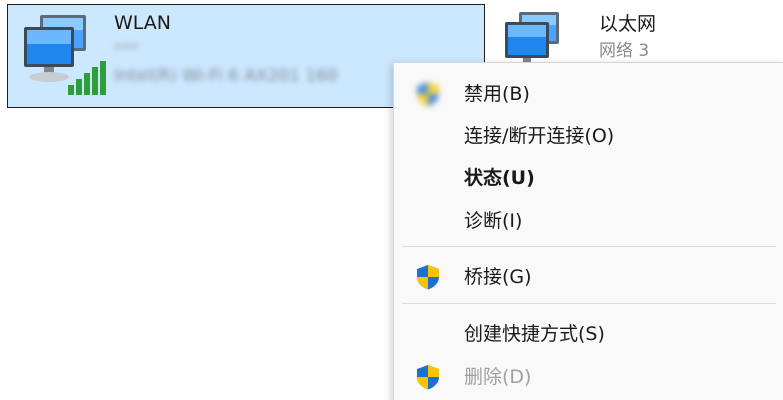  Describe the element at coordinates (624, 51) in the screenshot. I see `adapter-network-name: 网络 3` at that location.